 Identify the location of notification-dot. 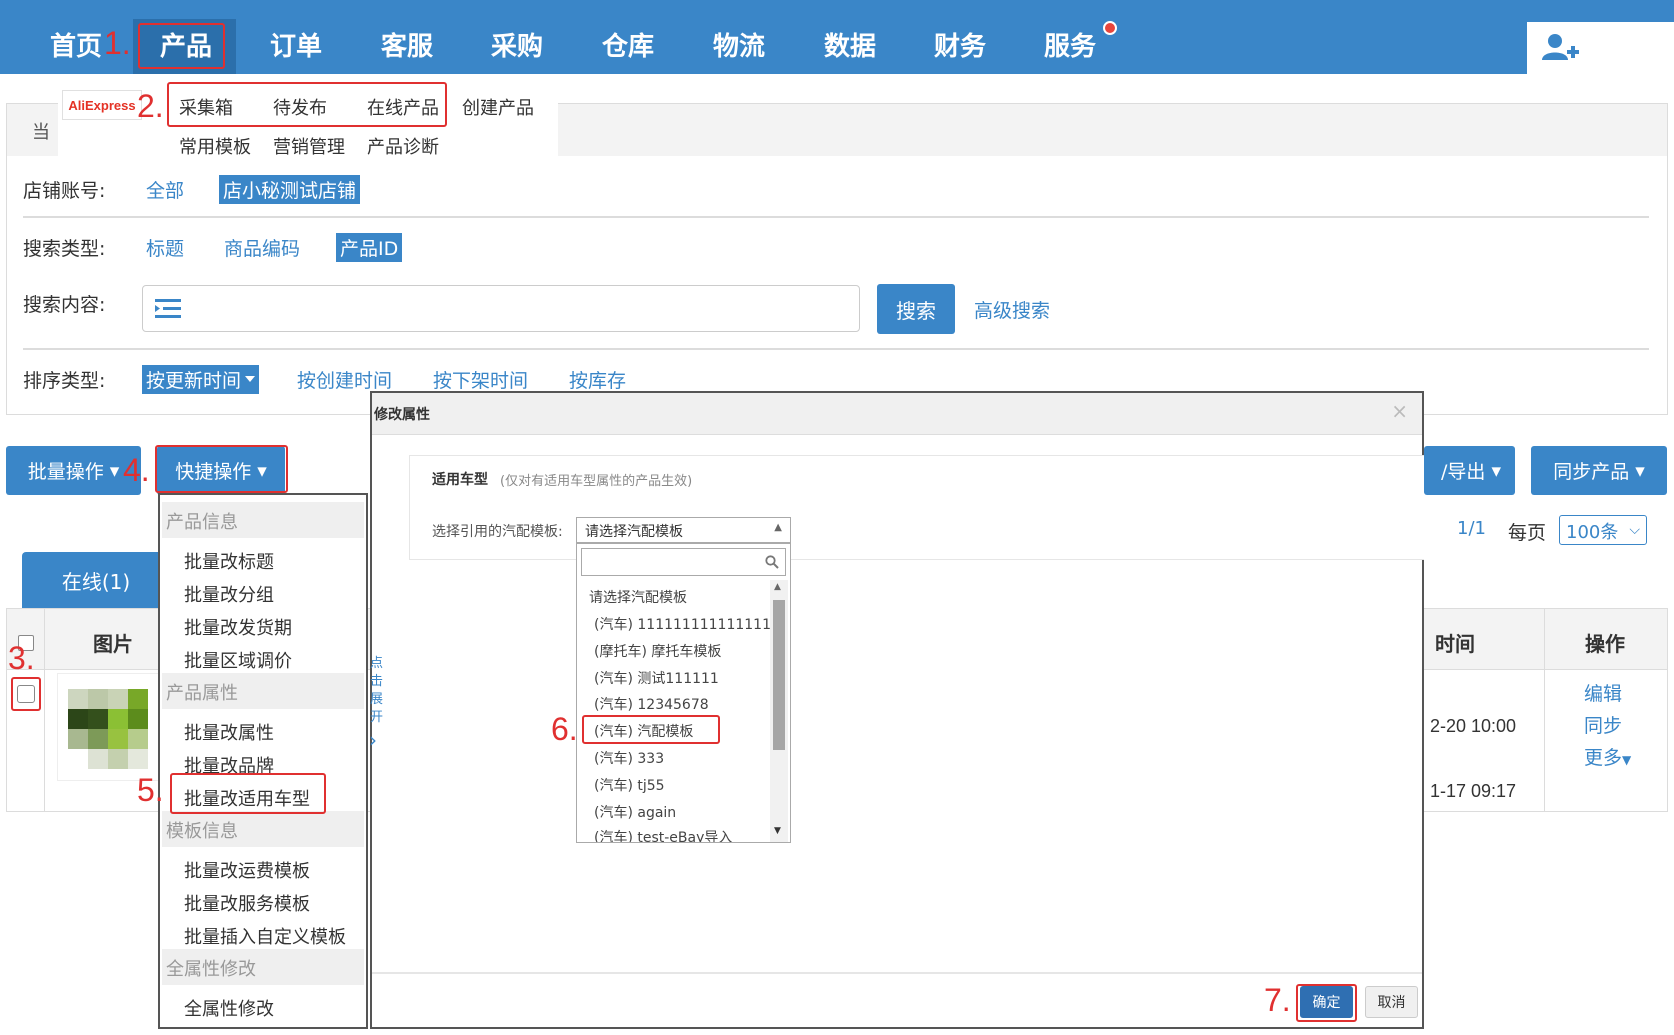
(1110, 28).